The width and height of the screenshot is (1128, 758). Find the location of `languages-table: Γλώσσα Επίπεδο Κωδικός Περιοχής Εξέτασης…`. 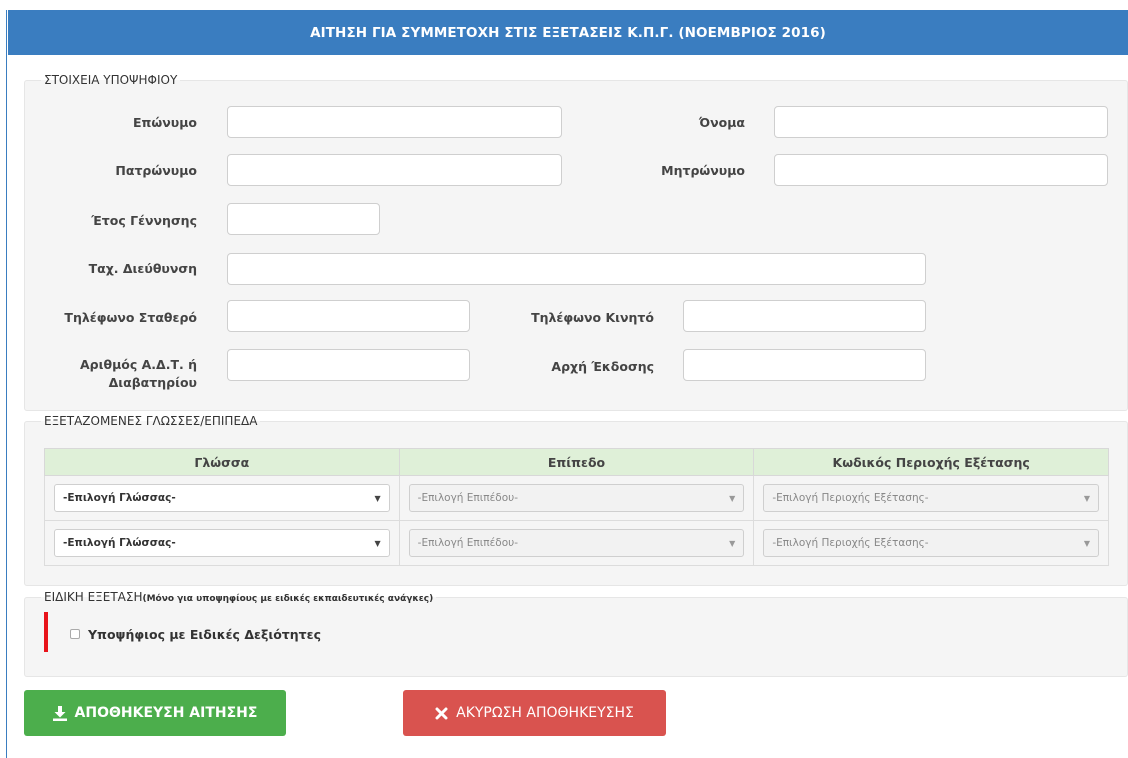

languages-table: Γλώσσα Επίπεδο Κωδικός Περιοχής Εξέτασης… is located at coordinates (576, 507).